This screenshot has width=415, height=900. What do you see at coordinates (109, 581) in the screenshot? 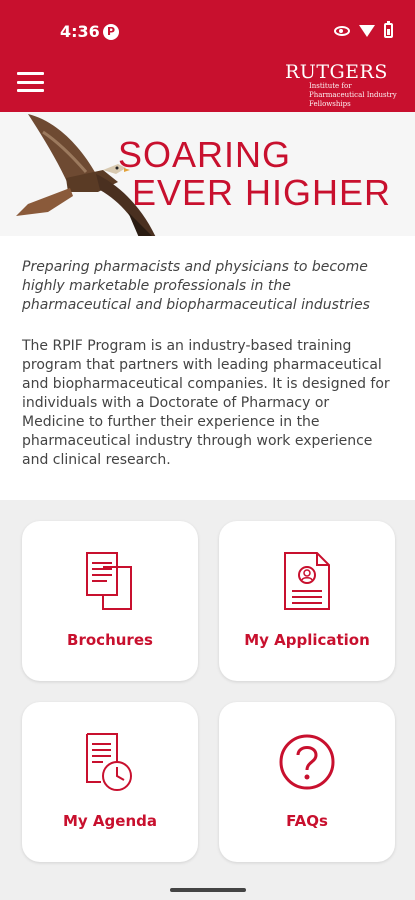
I see `brochure-icon` at bounding box center [109, 581].